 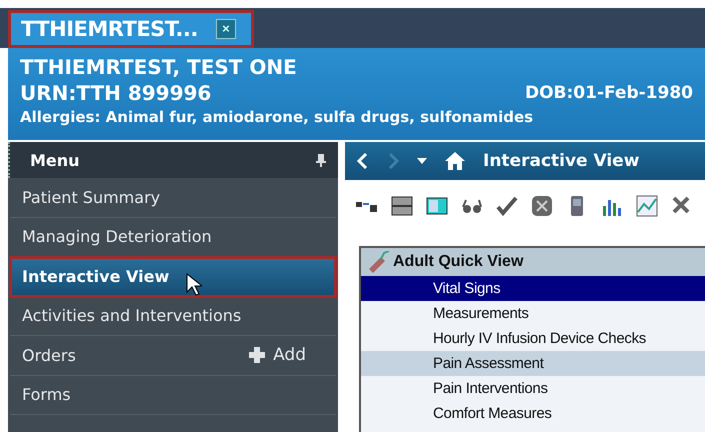 I want to click on band-header: Adult Quick View, so click(x=533, y=262).